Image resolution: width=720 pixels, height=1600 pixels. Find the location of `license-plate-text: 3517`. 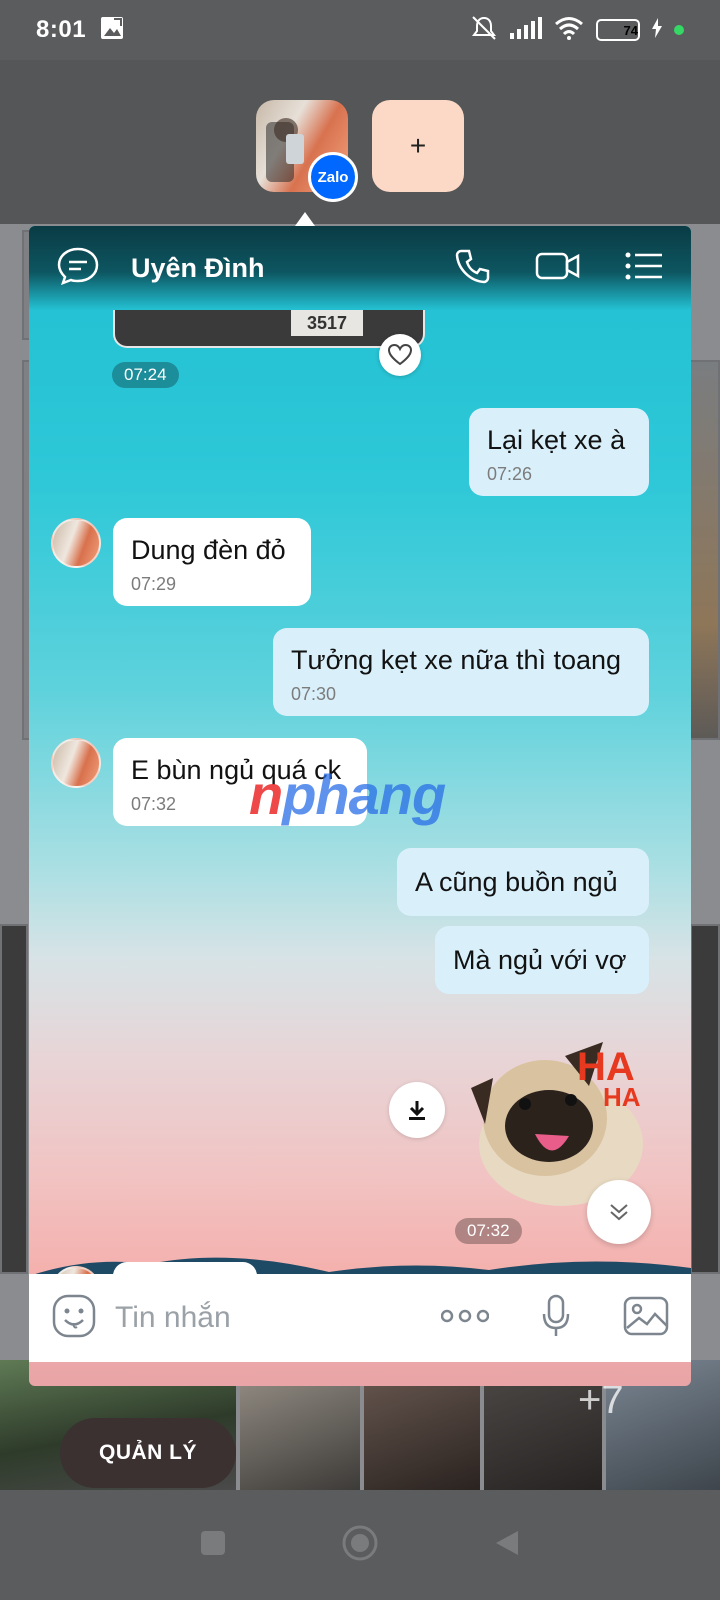

license-plate-text: 3517 is located at coordinates (327, 323).